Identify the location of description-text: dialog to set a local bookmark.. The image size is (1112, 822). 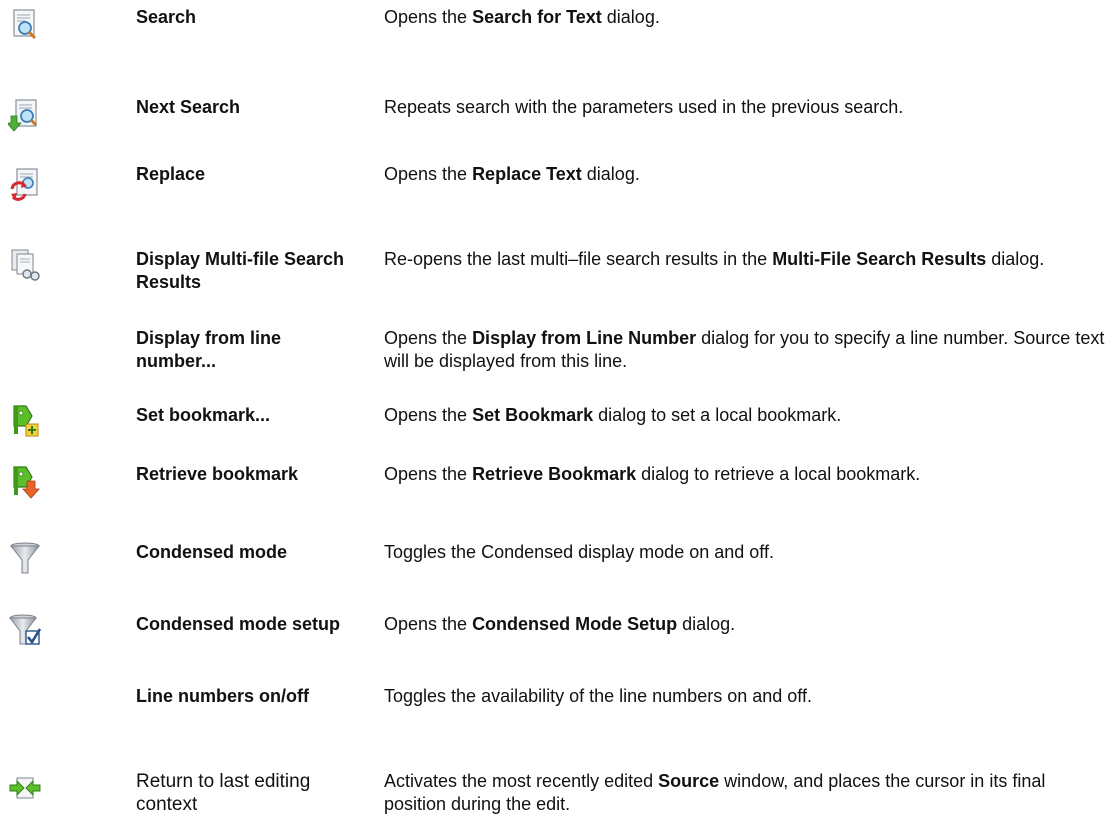
(717, 415).